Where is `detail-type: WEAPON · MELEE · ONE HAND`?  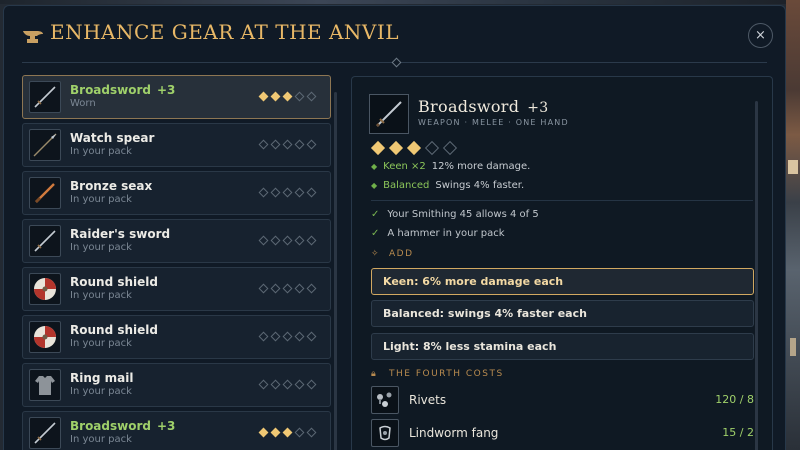 detail-type: WEAPON · MELEE · ONE HAND is located at coordinates (493, 122).